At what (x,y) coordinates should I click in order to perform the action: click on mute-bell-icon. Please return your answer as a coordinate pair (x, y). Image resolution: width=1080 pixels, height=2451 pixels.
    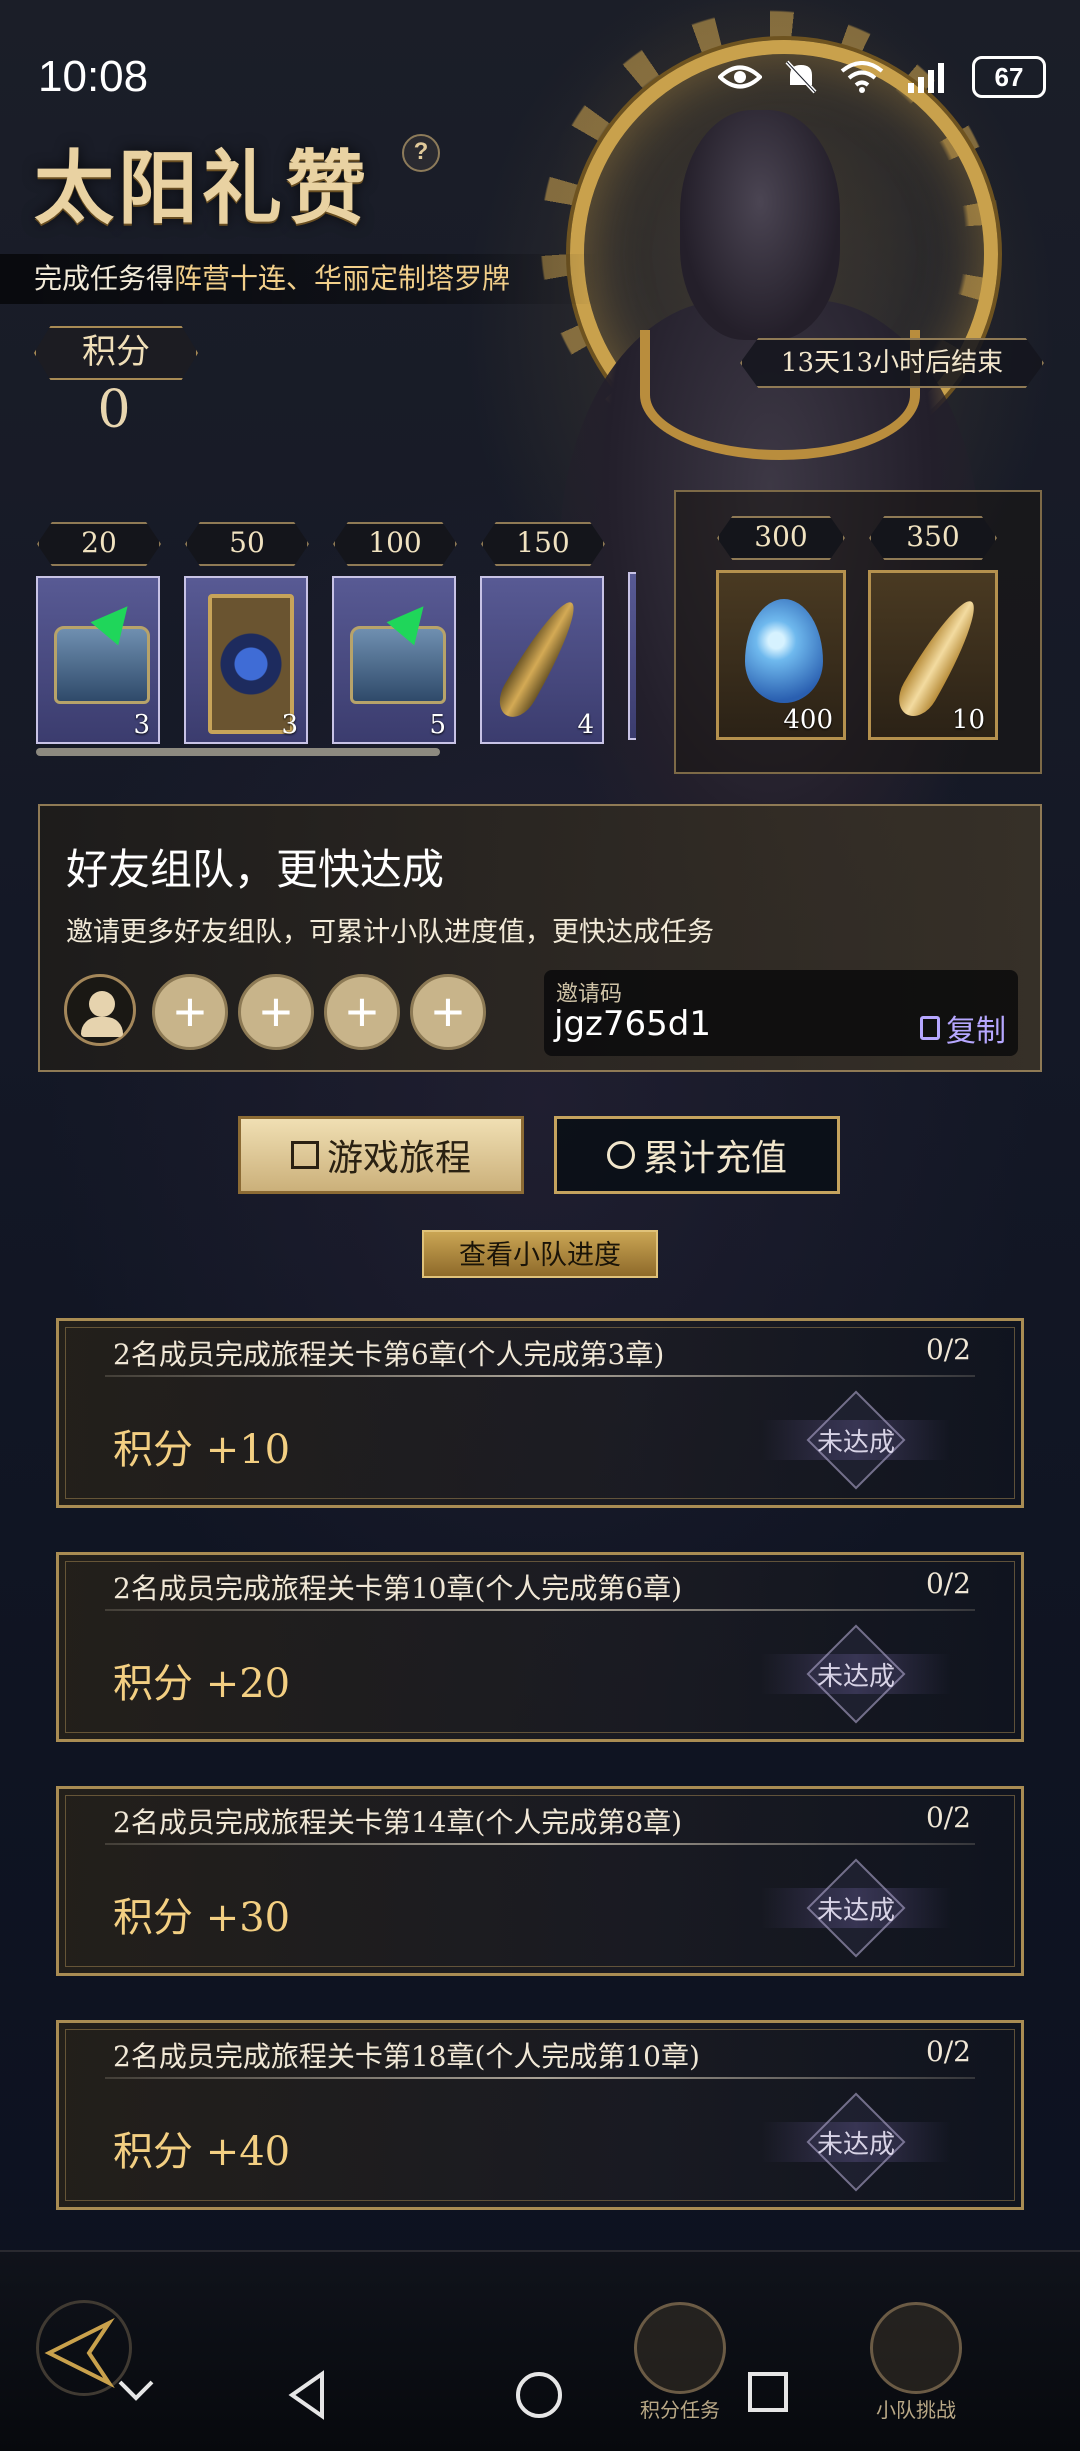
    Looking at the image, I should click on (801, 77).